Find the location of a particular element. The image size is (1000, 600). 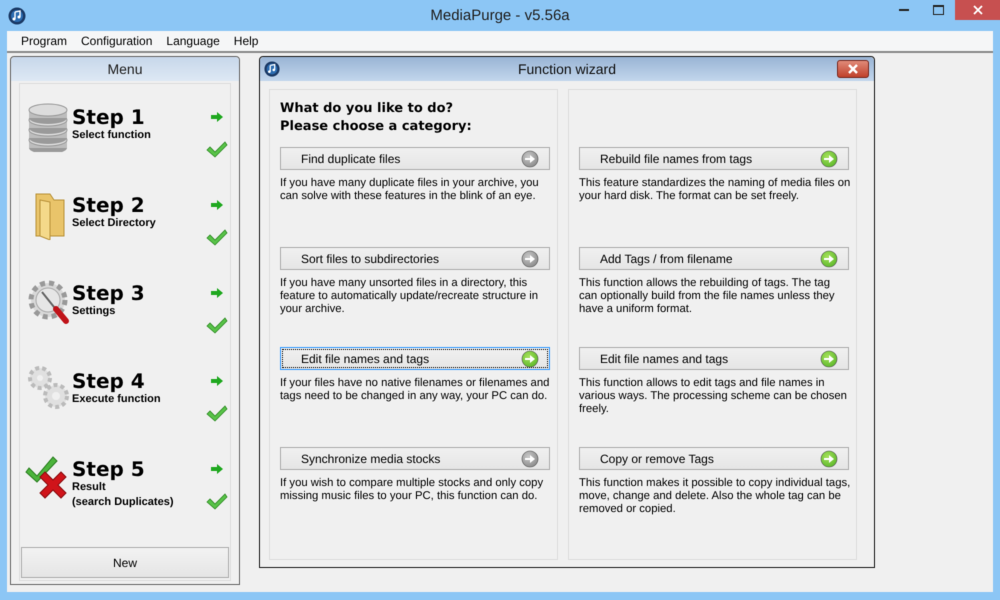

heading-text: What do you like to do? is located at coordinates (367, 109).